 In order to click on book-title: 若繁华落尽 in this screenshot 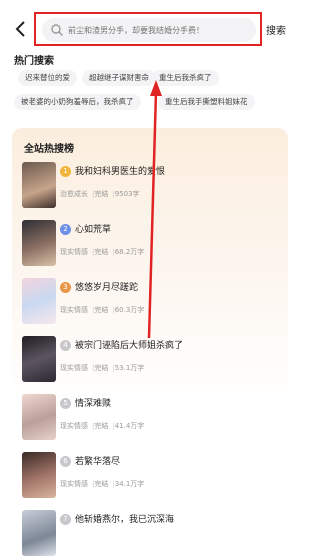, I will do `click(98, 462)`.